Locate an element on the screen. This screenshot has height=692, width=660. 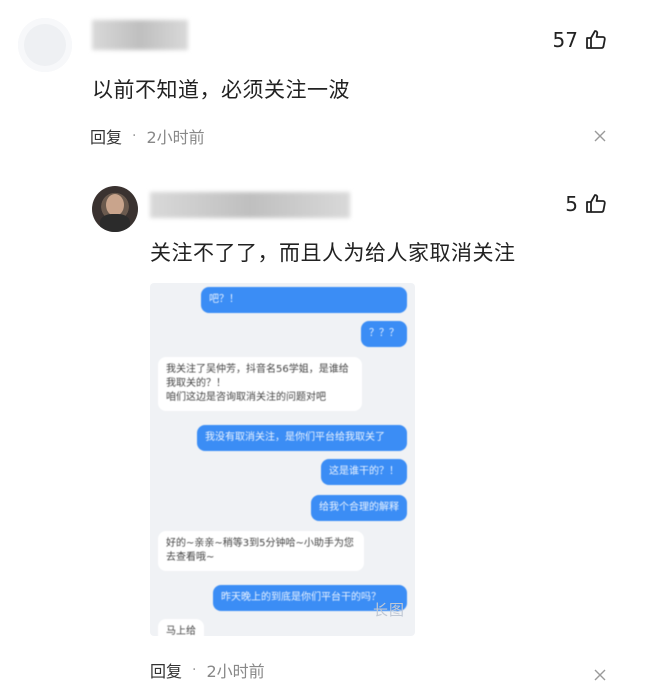
chat-bubble: 吧？！ is located at coordinates (304, 300).